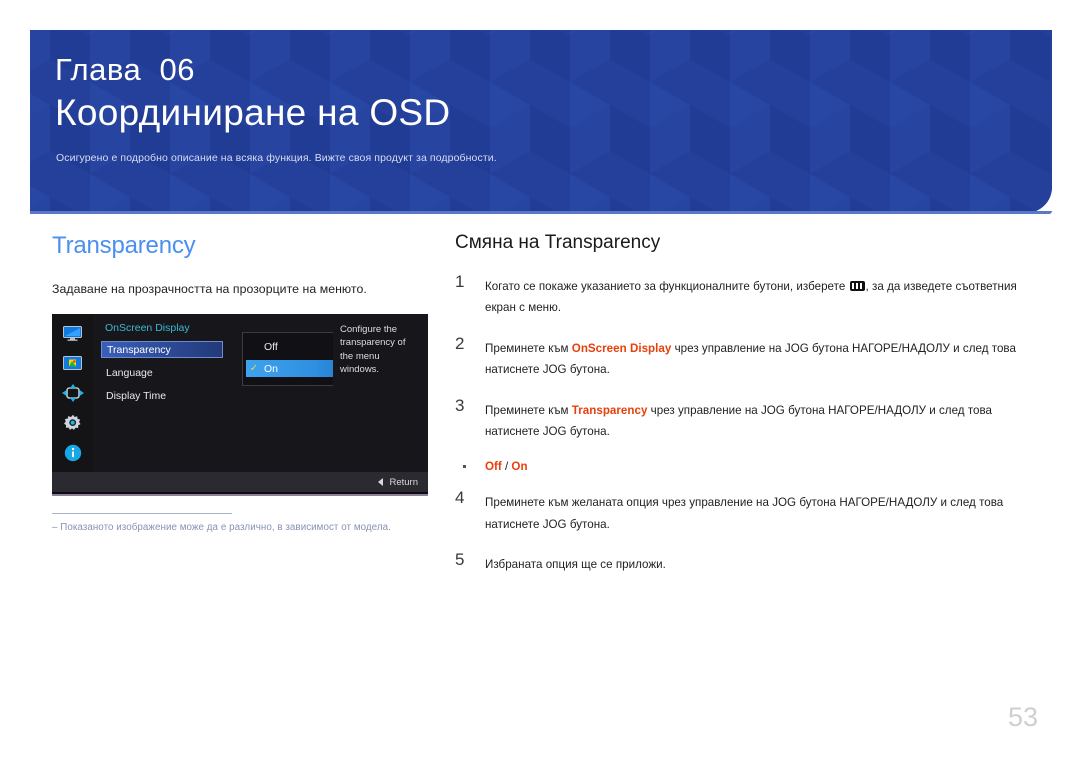  What do you see at coordinates (1022, 717) in the screenshot?
I see `page-number: 53` at bounding box center [1022, 717].